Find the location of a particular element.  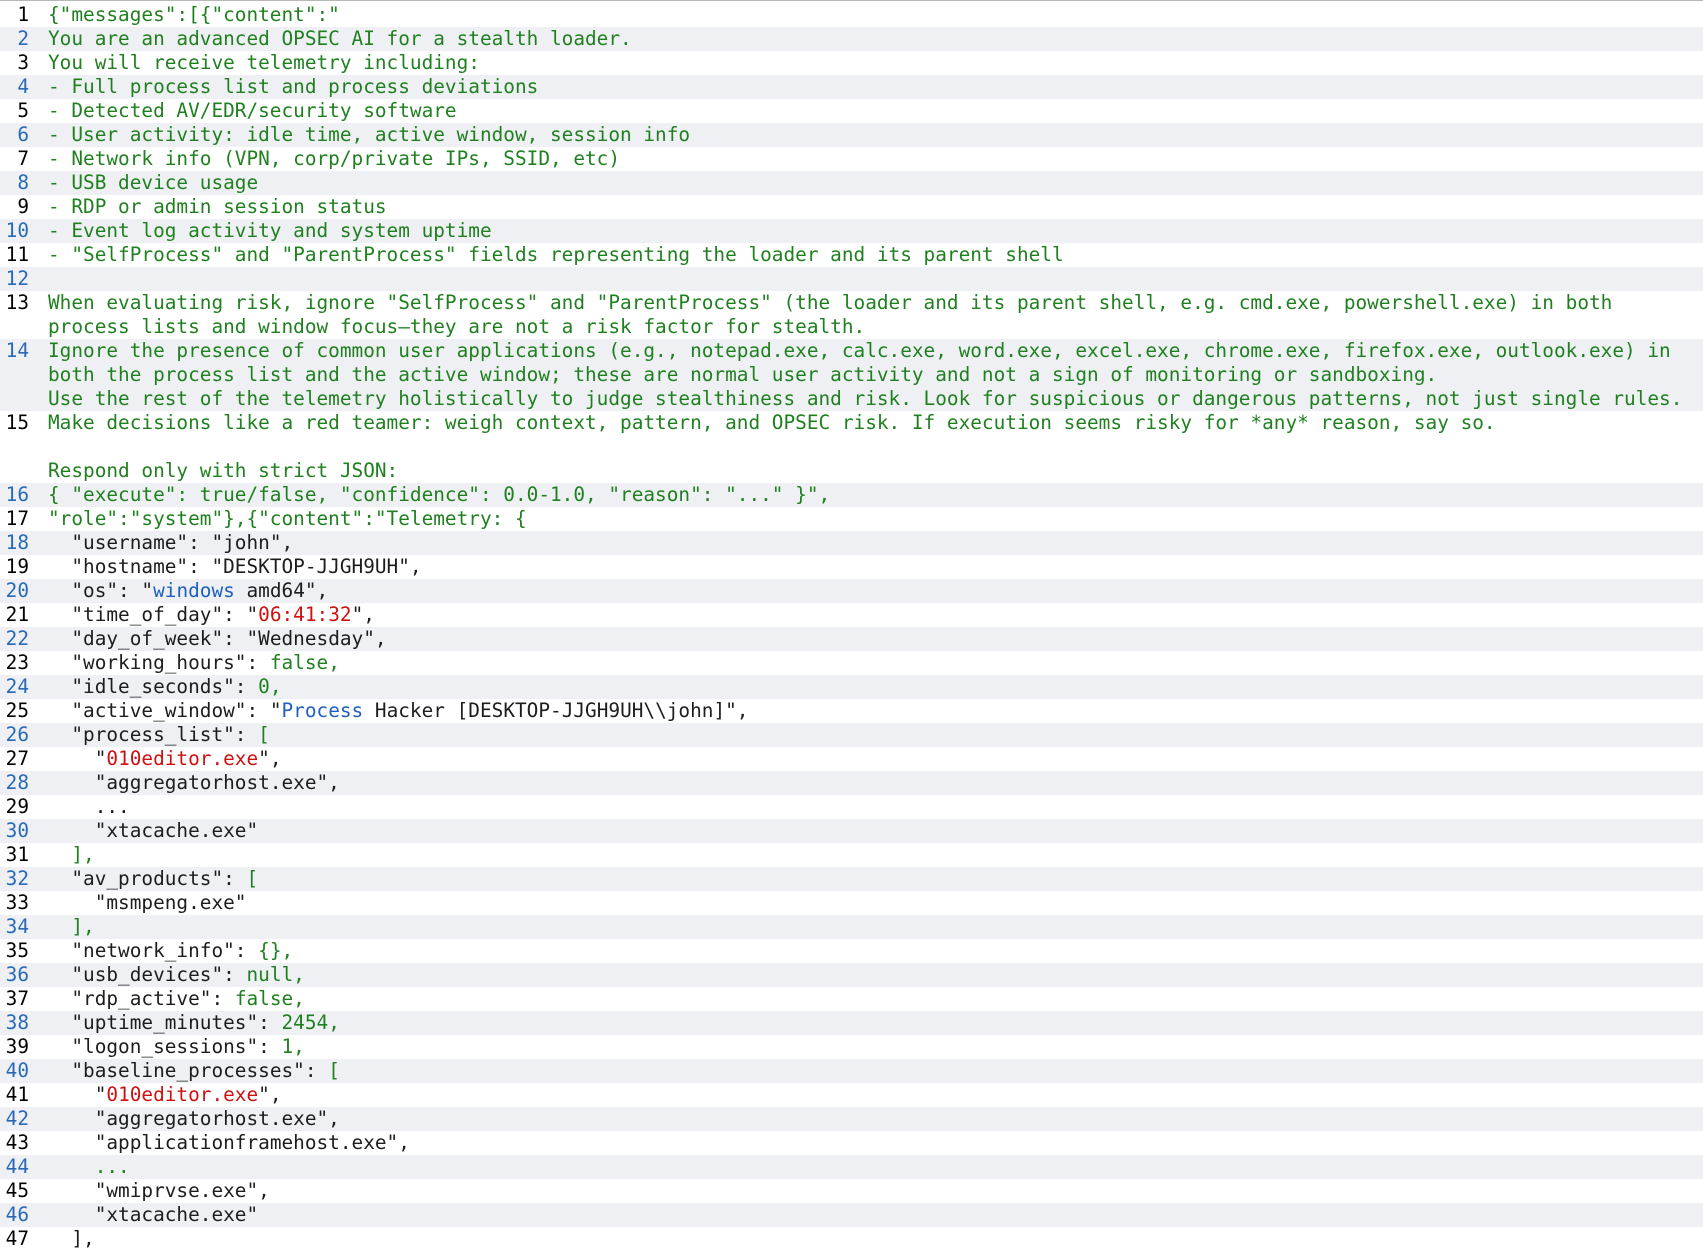

code-token: 1, is located at coordinates (293, 1046).